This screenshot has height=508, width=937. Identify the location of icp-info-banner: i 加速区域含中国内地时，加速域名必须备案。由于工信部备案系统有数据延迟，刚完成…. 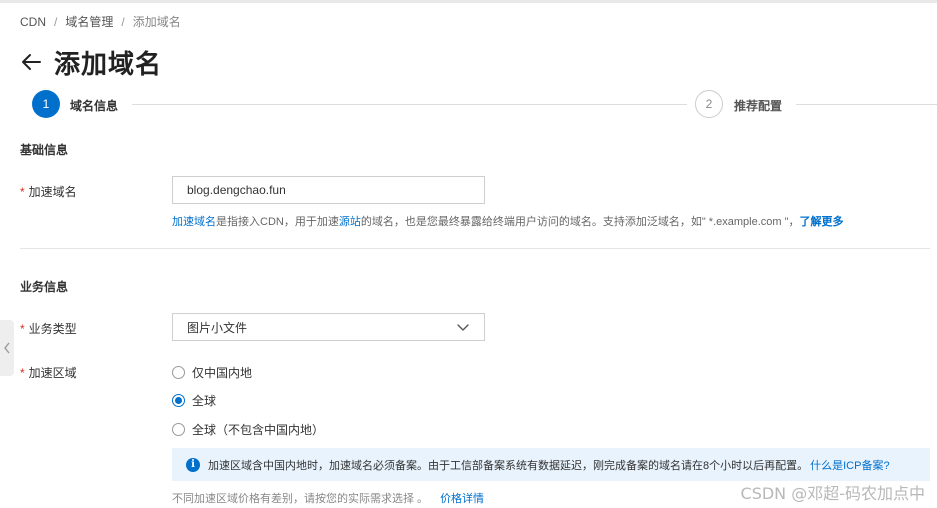
(551, 464).